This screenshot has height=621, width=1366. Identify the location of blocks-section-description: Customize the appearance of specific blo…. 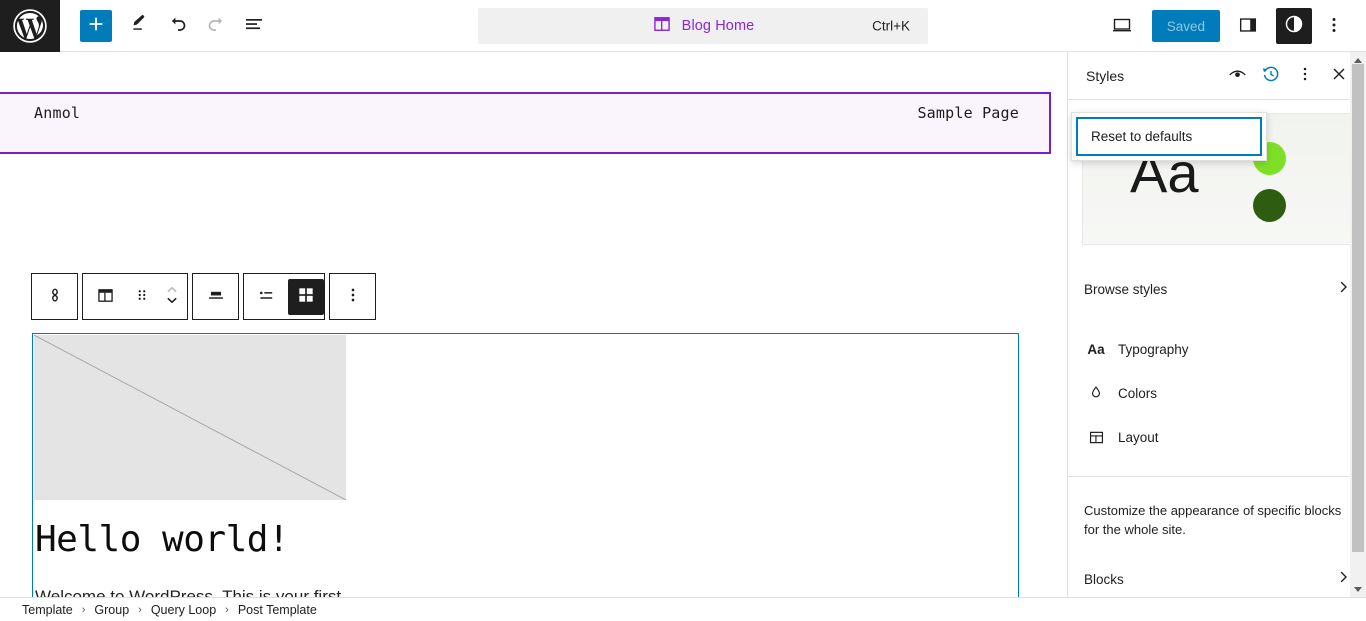
(1213, 520).